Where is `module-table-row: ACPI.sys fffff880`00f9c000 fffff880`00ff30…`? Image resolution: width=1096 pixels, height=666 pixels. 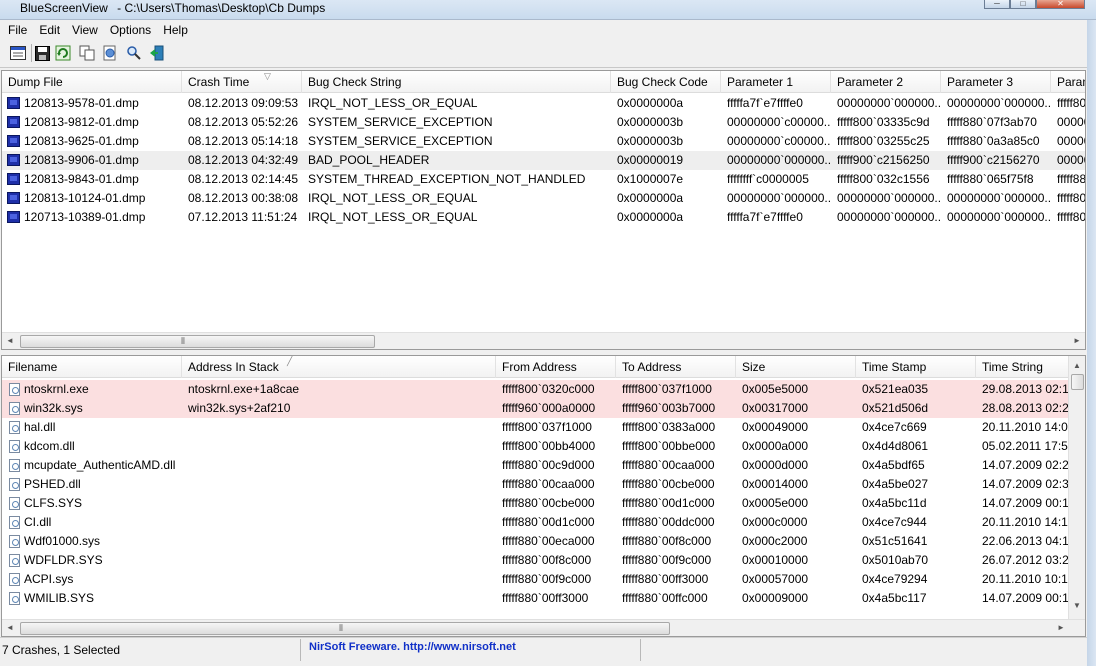
module-table-row: ACPI.sys fffff880`00f9c000 fffff880`00ff30… is located at coordinates (536, 579).